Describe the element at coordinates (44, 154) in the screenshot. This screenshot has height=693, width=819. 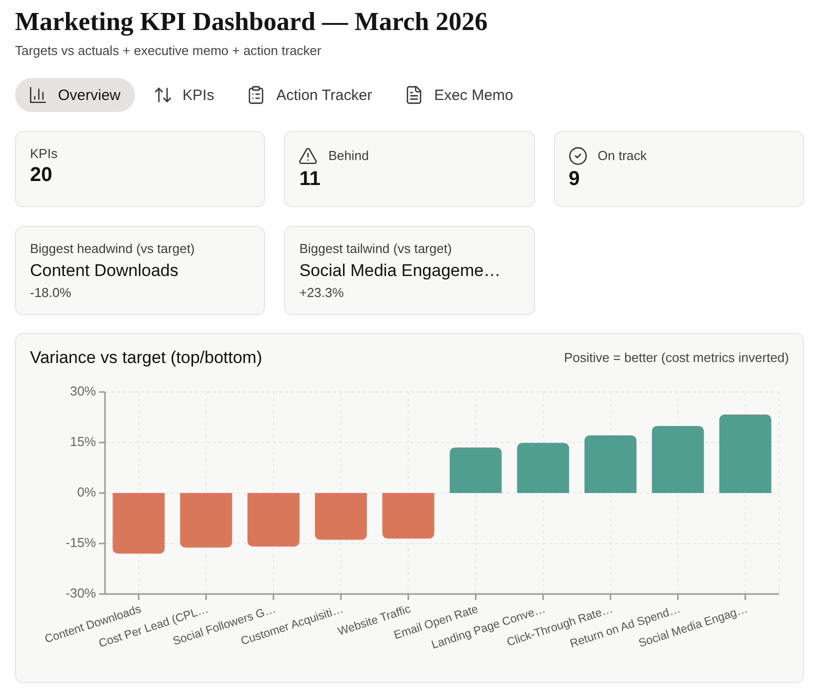
I see `stat-label: KPIs` at that location.